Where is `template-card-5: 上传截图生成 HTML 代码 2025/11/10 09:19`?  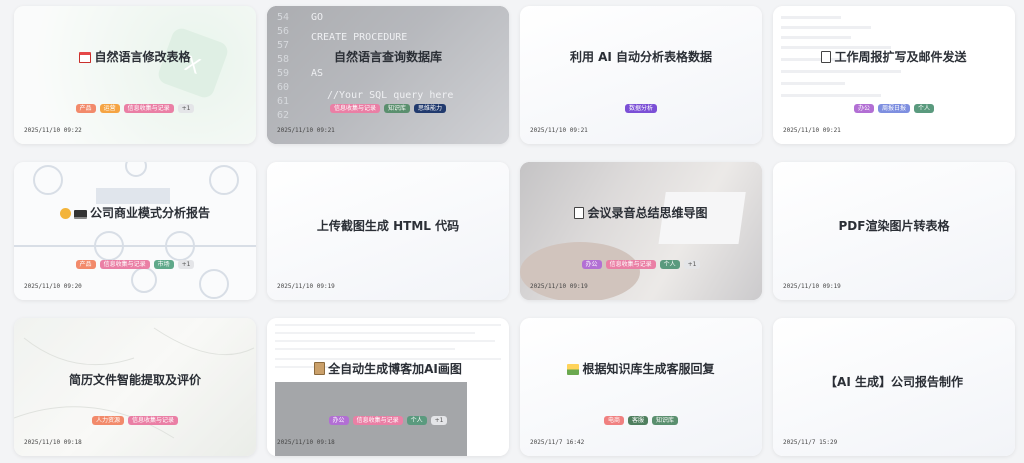 template-card-5: 上传截图生成 HTML 代码 2025/11/10 09:19 is located at coordinates (388, 231).